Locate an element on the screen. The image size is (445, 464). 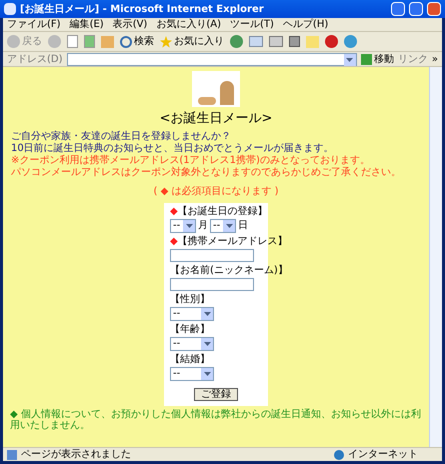
intro-text: ご自分や家族・友達の誕生日を登録しませんか？ is located at coordinates (121, 136).